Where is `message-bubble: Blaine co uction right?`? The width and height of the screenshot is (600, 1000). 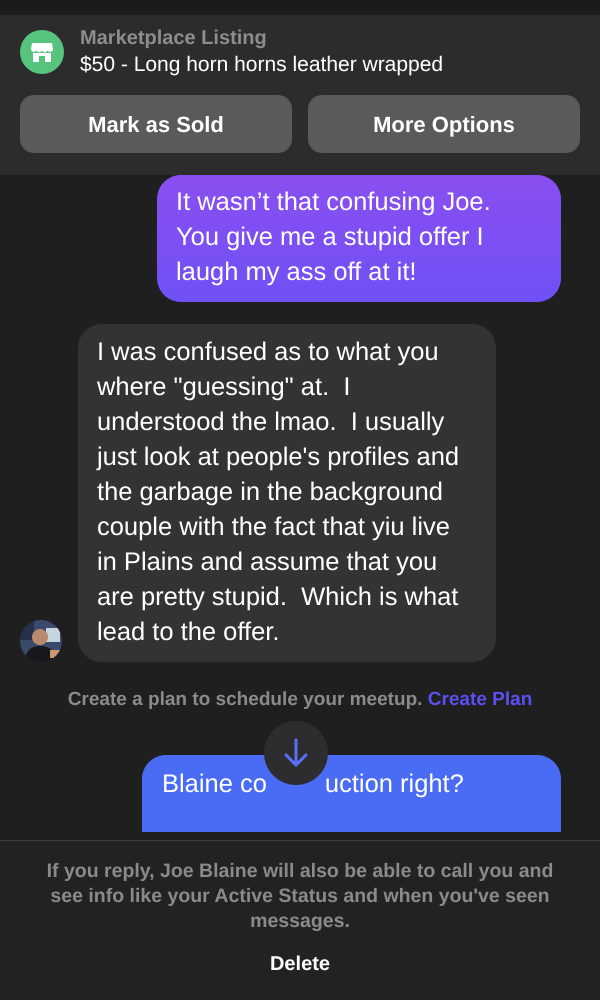
message-bubble: Blaine co uction right? is located at coordinates (351, 793).